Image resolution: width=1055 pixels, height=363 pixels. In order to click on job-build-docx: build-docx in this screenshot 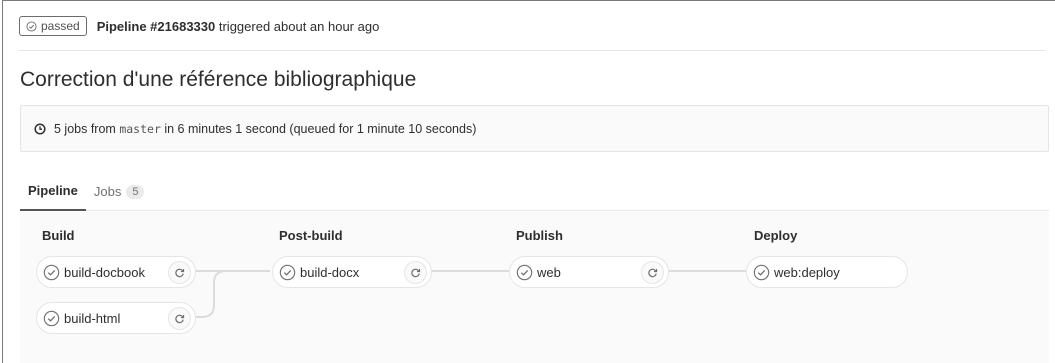, I will do `click(352, 272)`.